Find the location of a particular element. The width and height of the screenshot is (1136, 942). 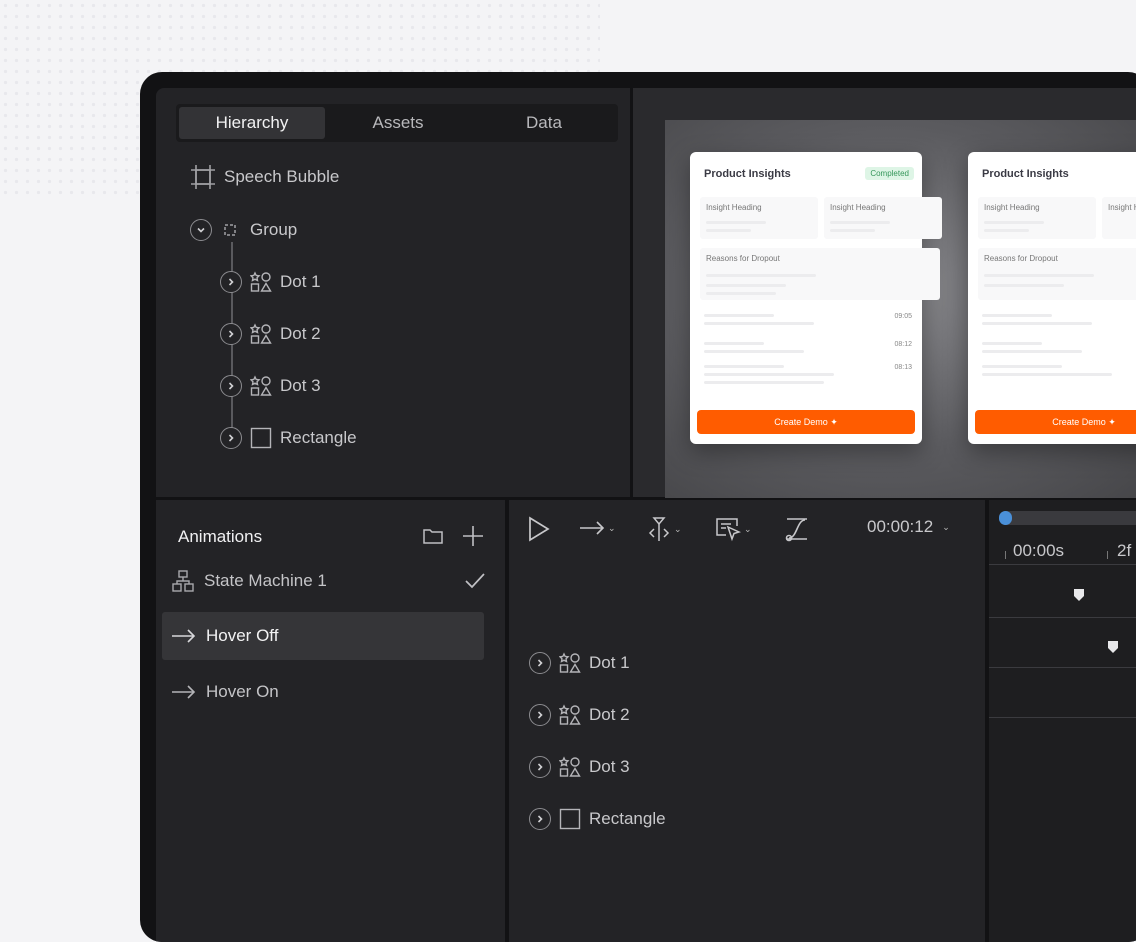

timestamp: 08:12 is located at coordinates (903, 344).